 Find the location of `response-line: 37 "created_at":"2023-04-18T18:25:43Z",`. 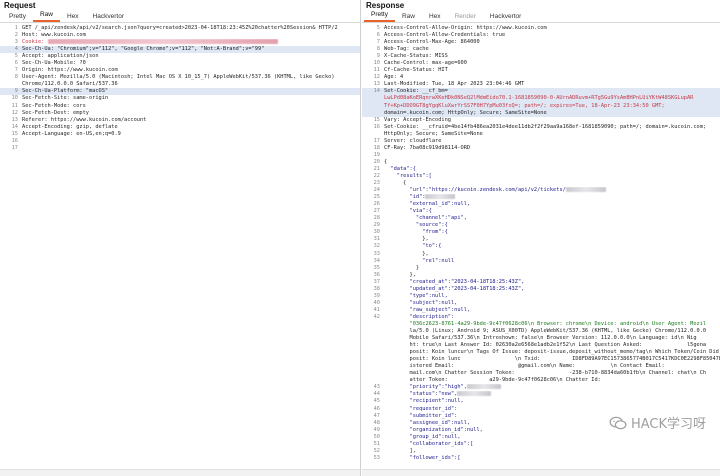

response-line: 37 "created_at":"2023-04-18T18:25:43Z", is located at coordinates (541, 282).